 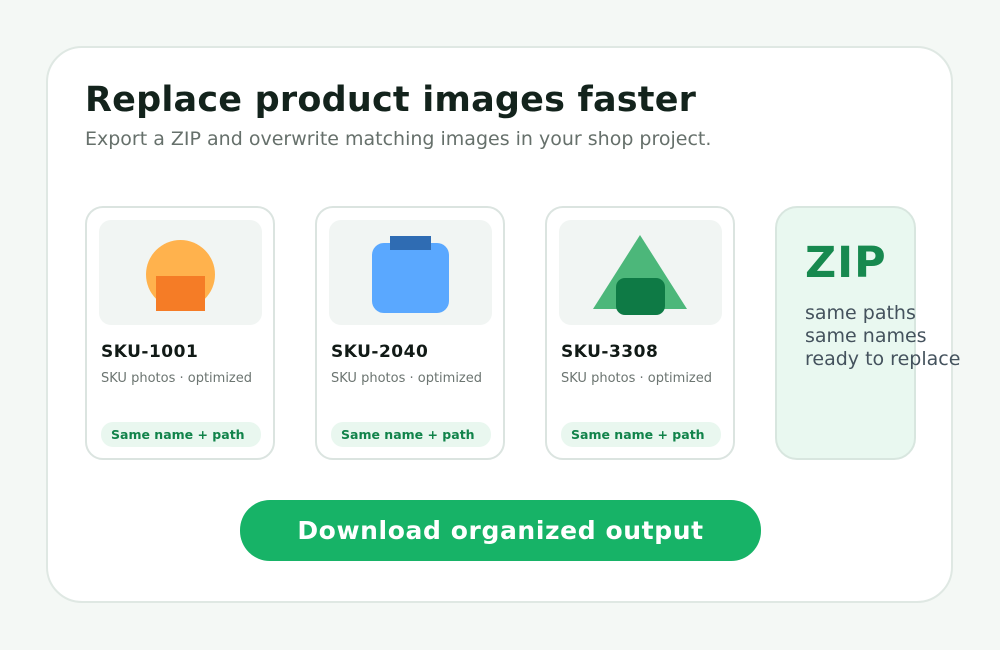 What do you see at coordinates (500, 530) in the screenshot?
I see `download-button: Download organized output` at bounding box center [500, 530].